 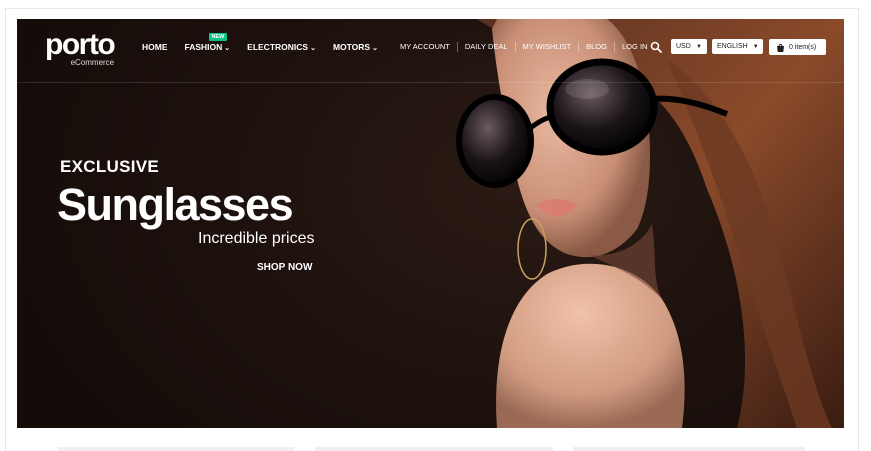 I want to click on nav-label: FASHION, so click(x=203, y=47).